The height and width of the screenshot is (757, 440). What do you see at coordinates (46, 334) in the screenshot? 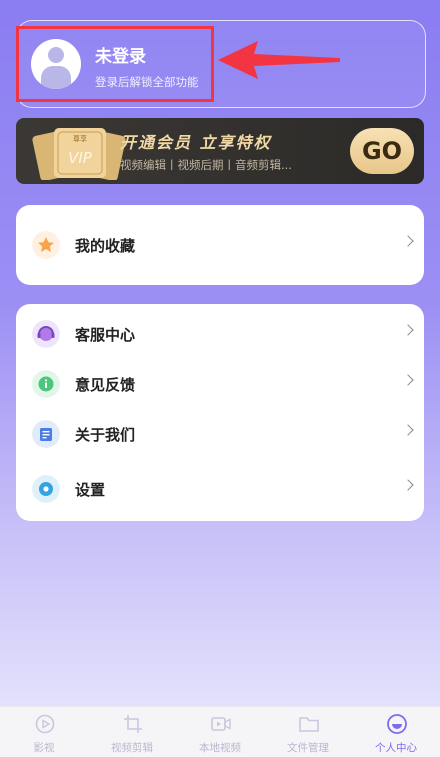
I see `headset-icon` at bounding box center [46, 334].